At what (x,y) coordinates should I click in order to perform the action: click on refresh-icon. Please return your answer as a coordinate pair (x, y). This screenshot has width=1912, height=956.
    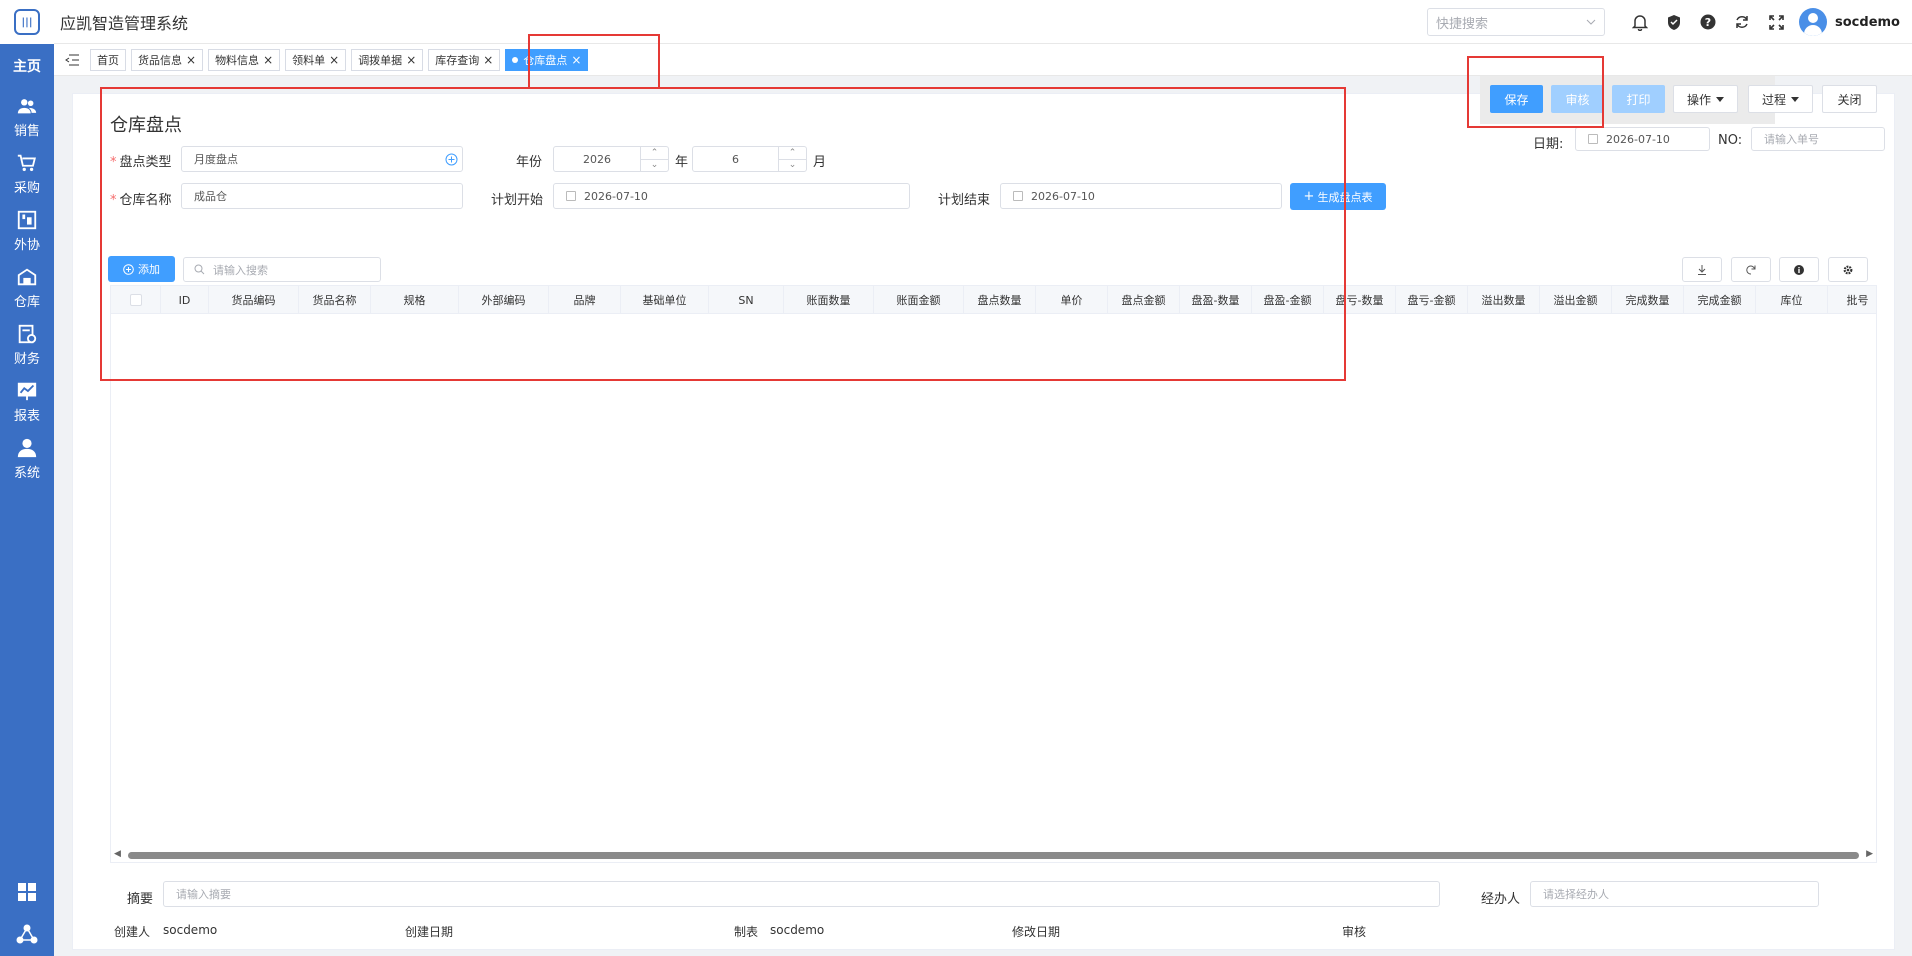
    Looking at the image, I should click on (1742, 22).